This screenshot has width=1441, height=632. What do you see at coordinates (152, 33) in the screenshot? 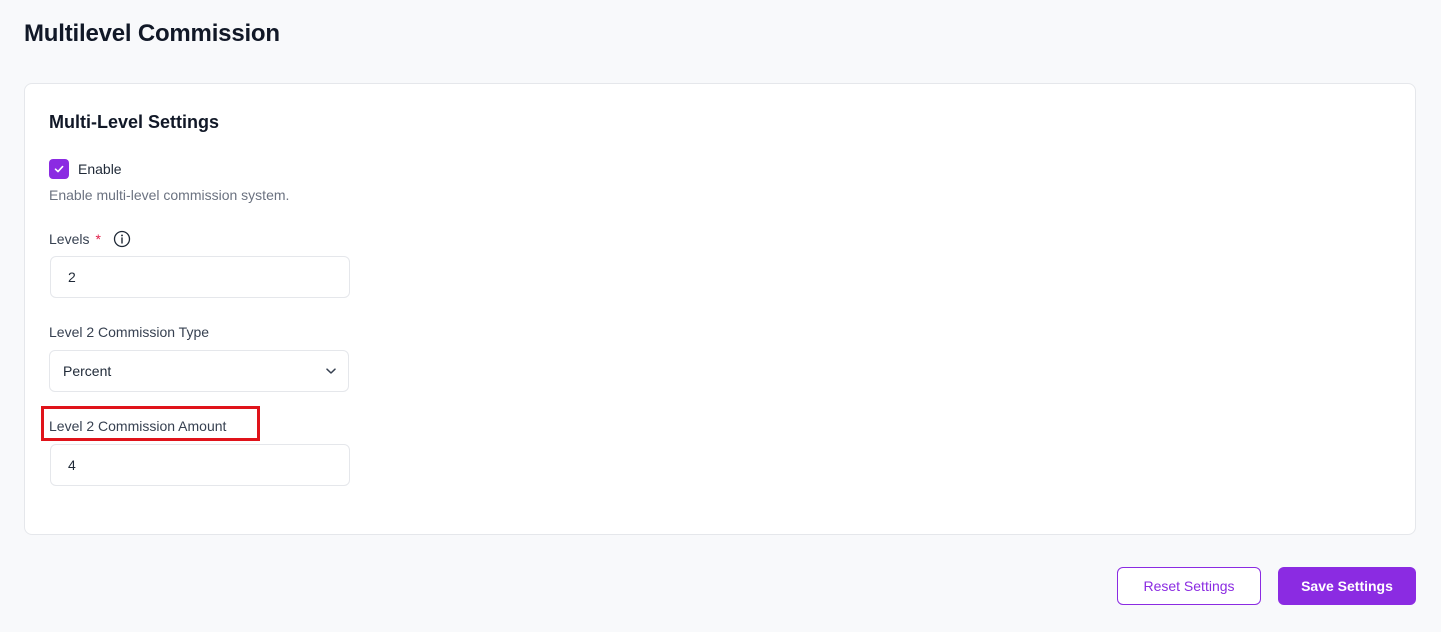
I see `page-title: Multilevel Commission` at bounding box center [152, 33].